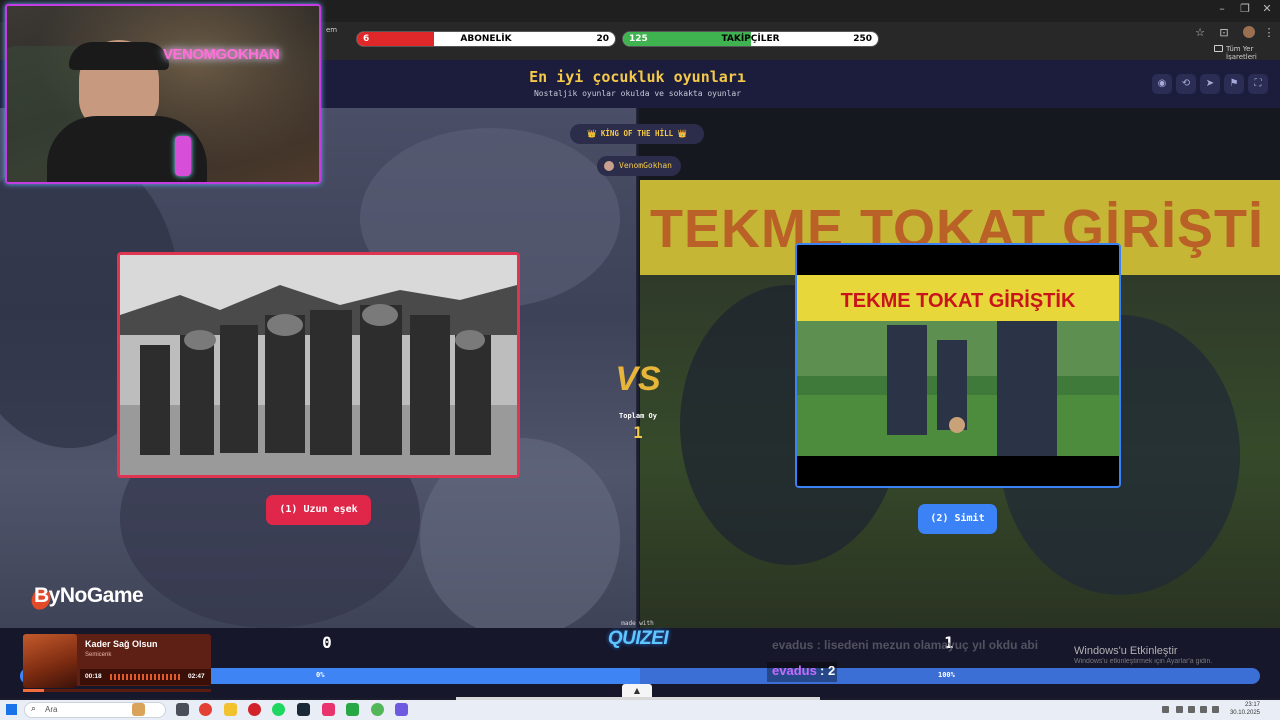 This screenshot has width=1280, height=720. I want to click on chevron-up-icon: ▲, so click(637, 691).